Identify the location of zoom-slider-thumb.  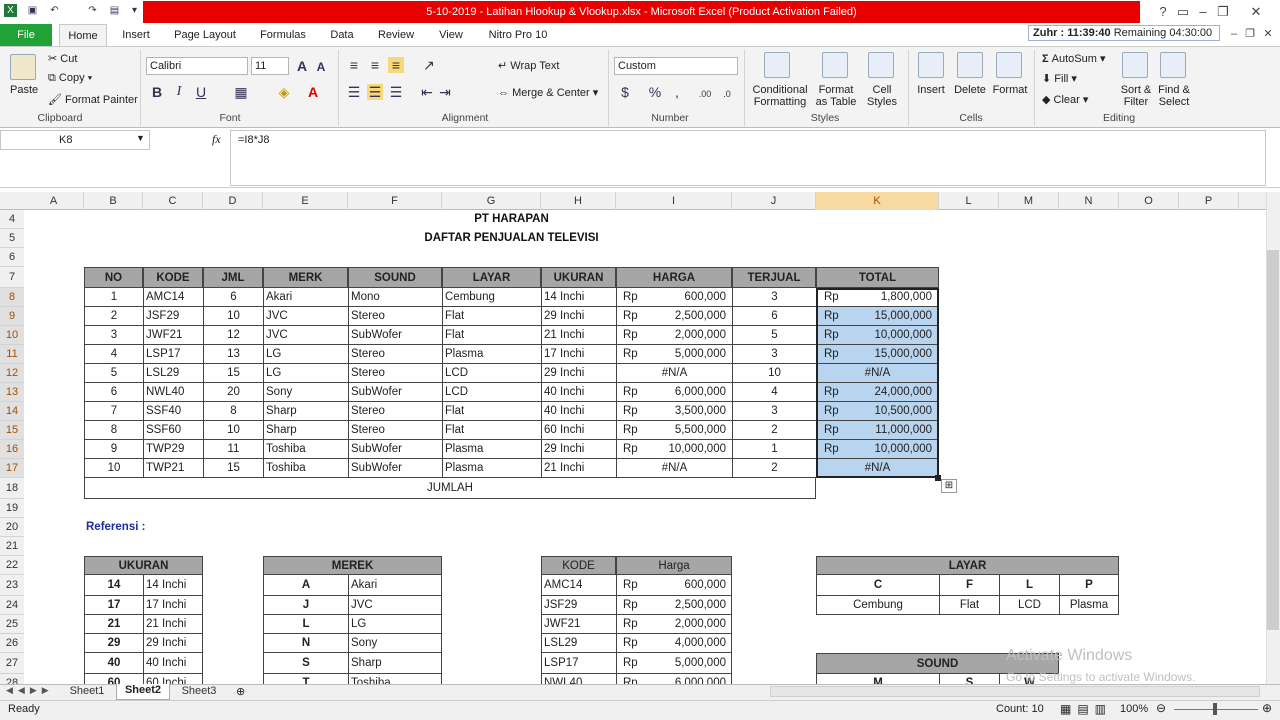
(1215, 709).